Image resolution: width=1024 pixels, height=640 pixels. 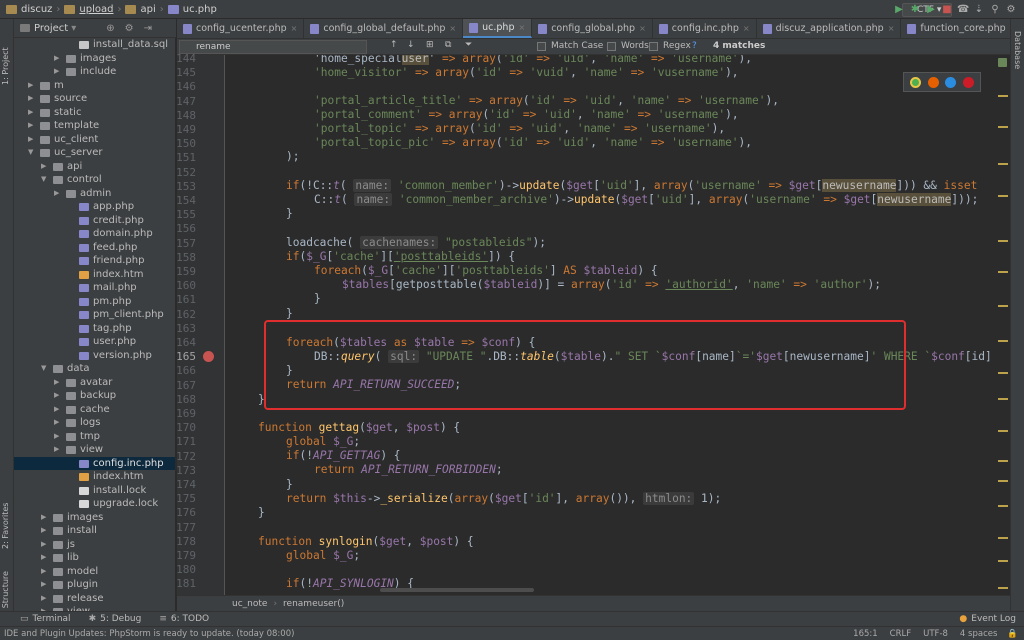 What do you see at coordinates (94, 126) in the screenshot?
I see `tree-folder: ▶ template` at bounding box center [94, 126].